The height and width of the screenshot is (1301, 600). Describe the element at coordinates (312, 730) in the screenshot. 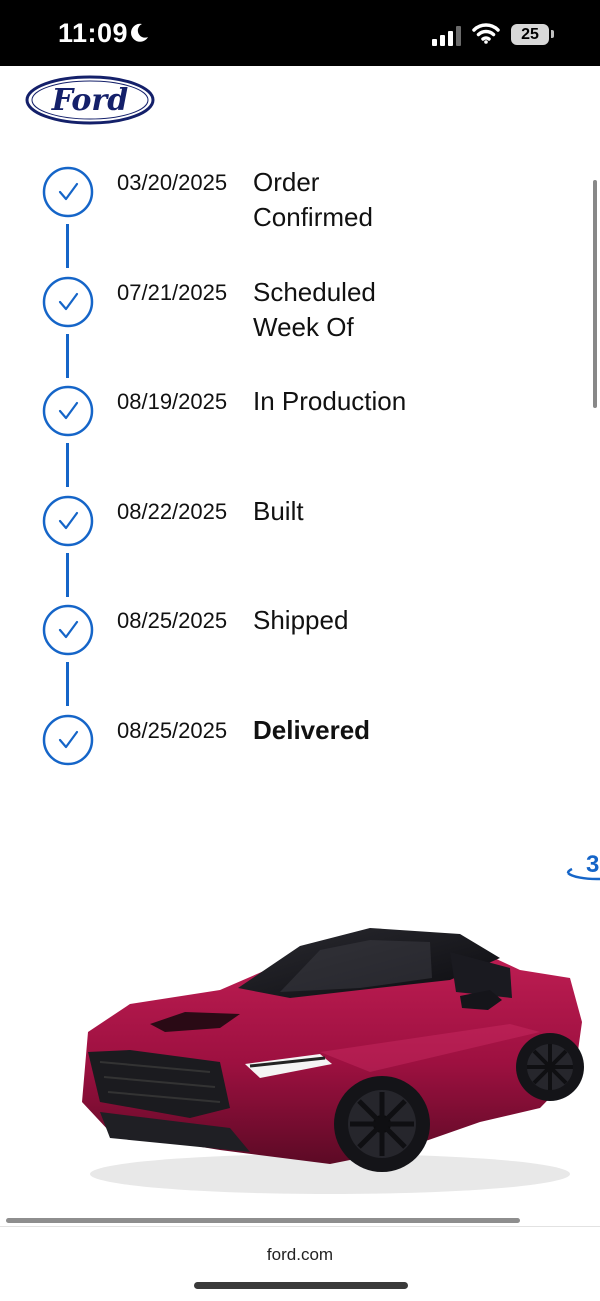

I see `step-label: Delivered` at that location.